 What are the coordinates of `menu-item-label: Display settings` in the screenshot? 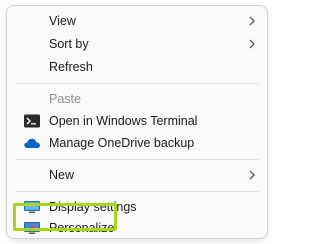 It's located at (93, 207).